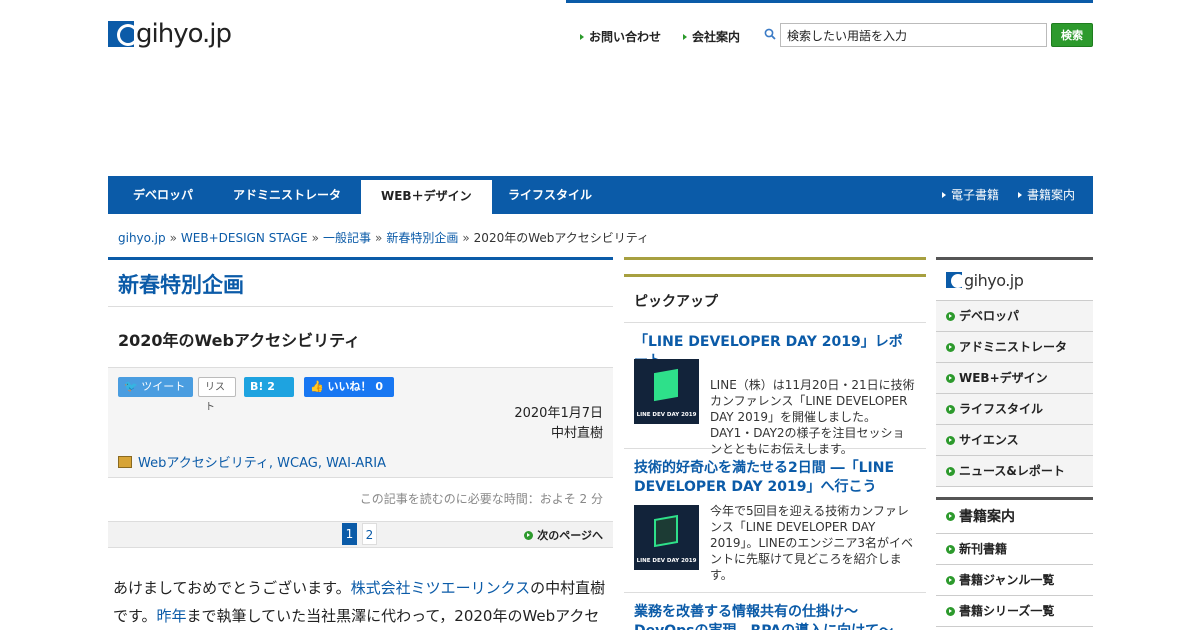 The image size is (1200, 630). I want to click on sidebar-logo: gihyo.jp, so click(1014, 279).